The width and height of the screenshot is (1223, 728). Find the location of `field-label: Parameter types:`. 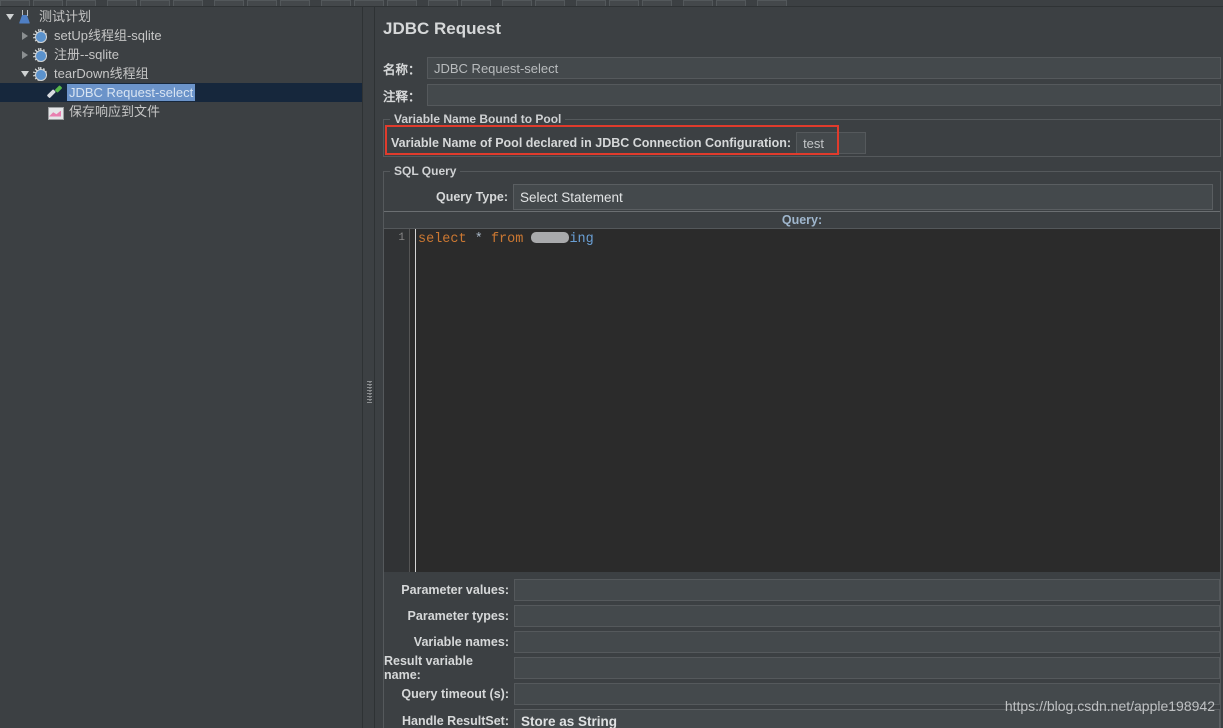

field-label: Parameter types: is located at coordinates (458, 616).